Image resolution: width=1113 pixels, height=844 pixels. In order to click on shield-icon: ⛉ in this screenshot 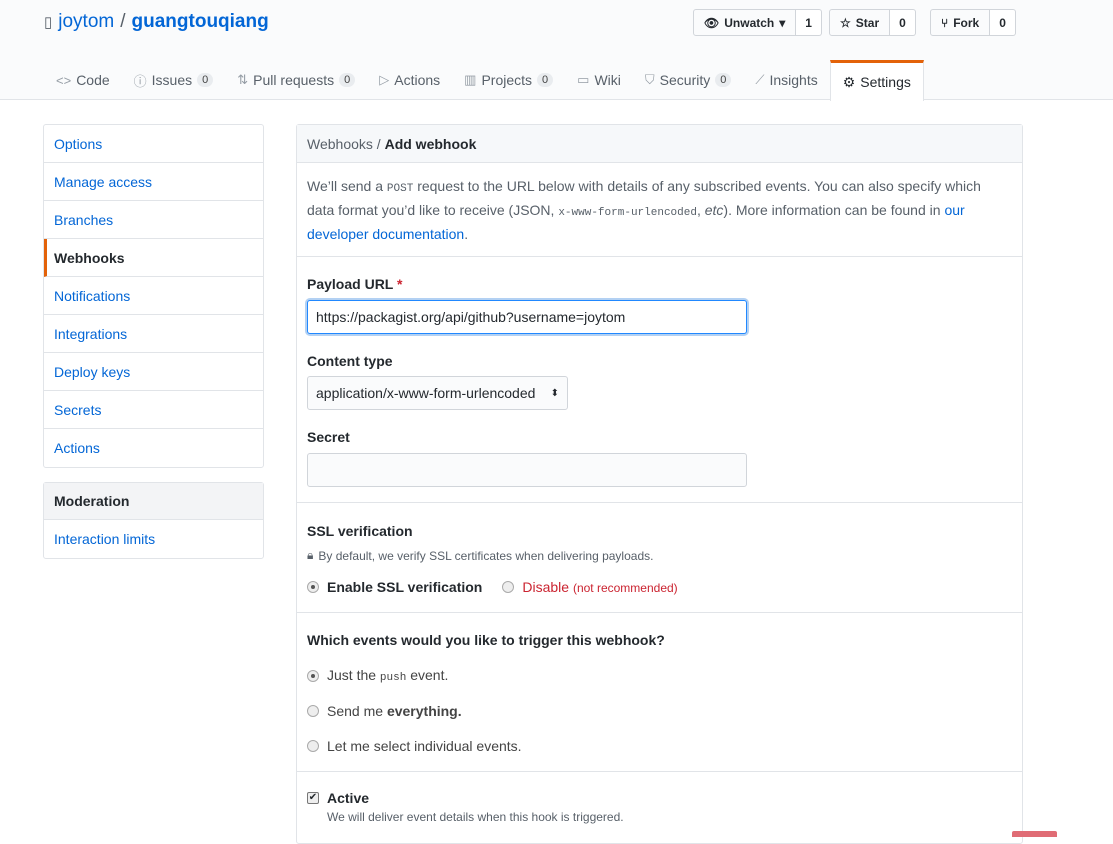, I will do `click(649, 79)`.